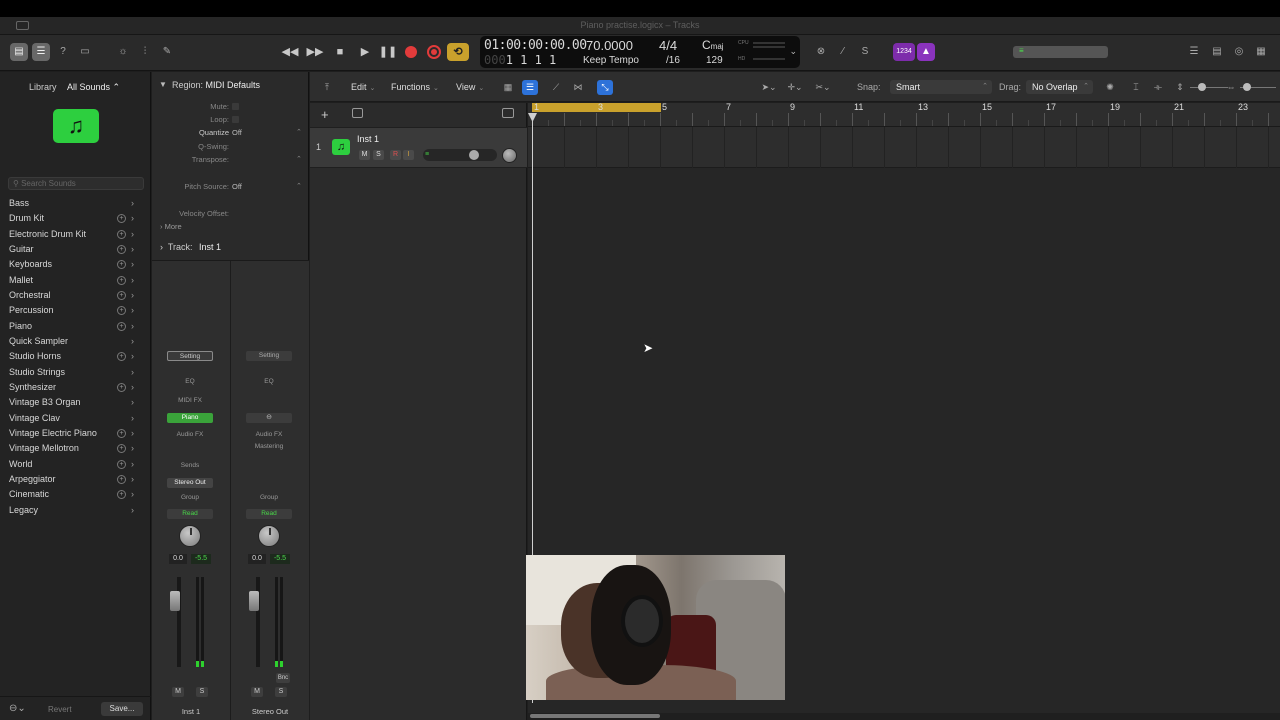 The width and height of the screenshot is (1280, 720). What do you see at coordinates (269, 446) in the screenshot?
I see `mastering-slot: Mastering` at bounding box center [269, 446].